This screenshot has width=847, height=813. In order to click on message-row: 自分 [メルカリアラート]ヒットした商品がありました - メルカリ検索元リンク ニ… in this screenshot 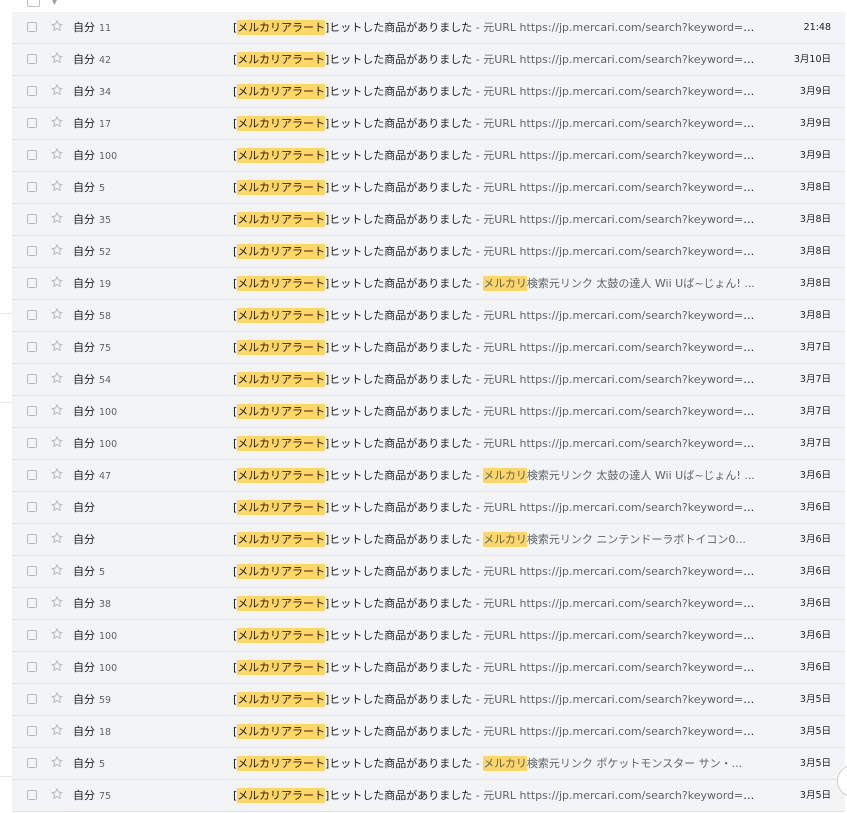, I will do `click(428, 540)`.